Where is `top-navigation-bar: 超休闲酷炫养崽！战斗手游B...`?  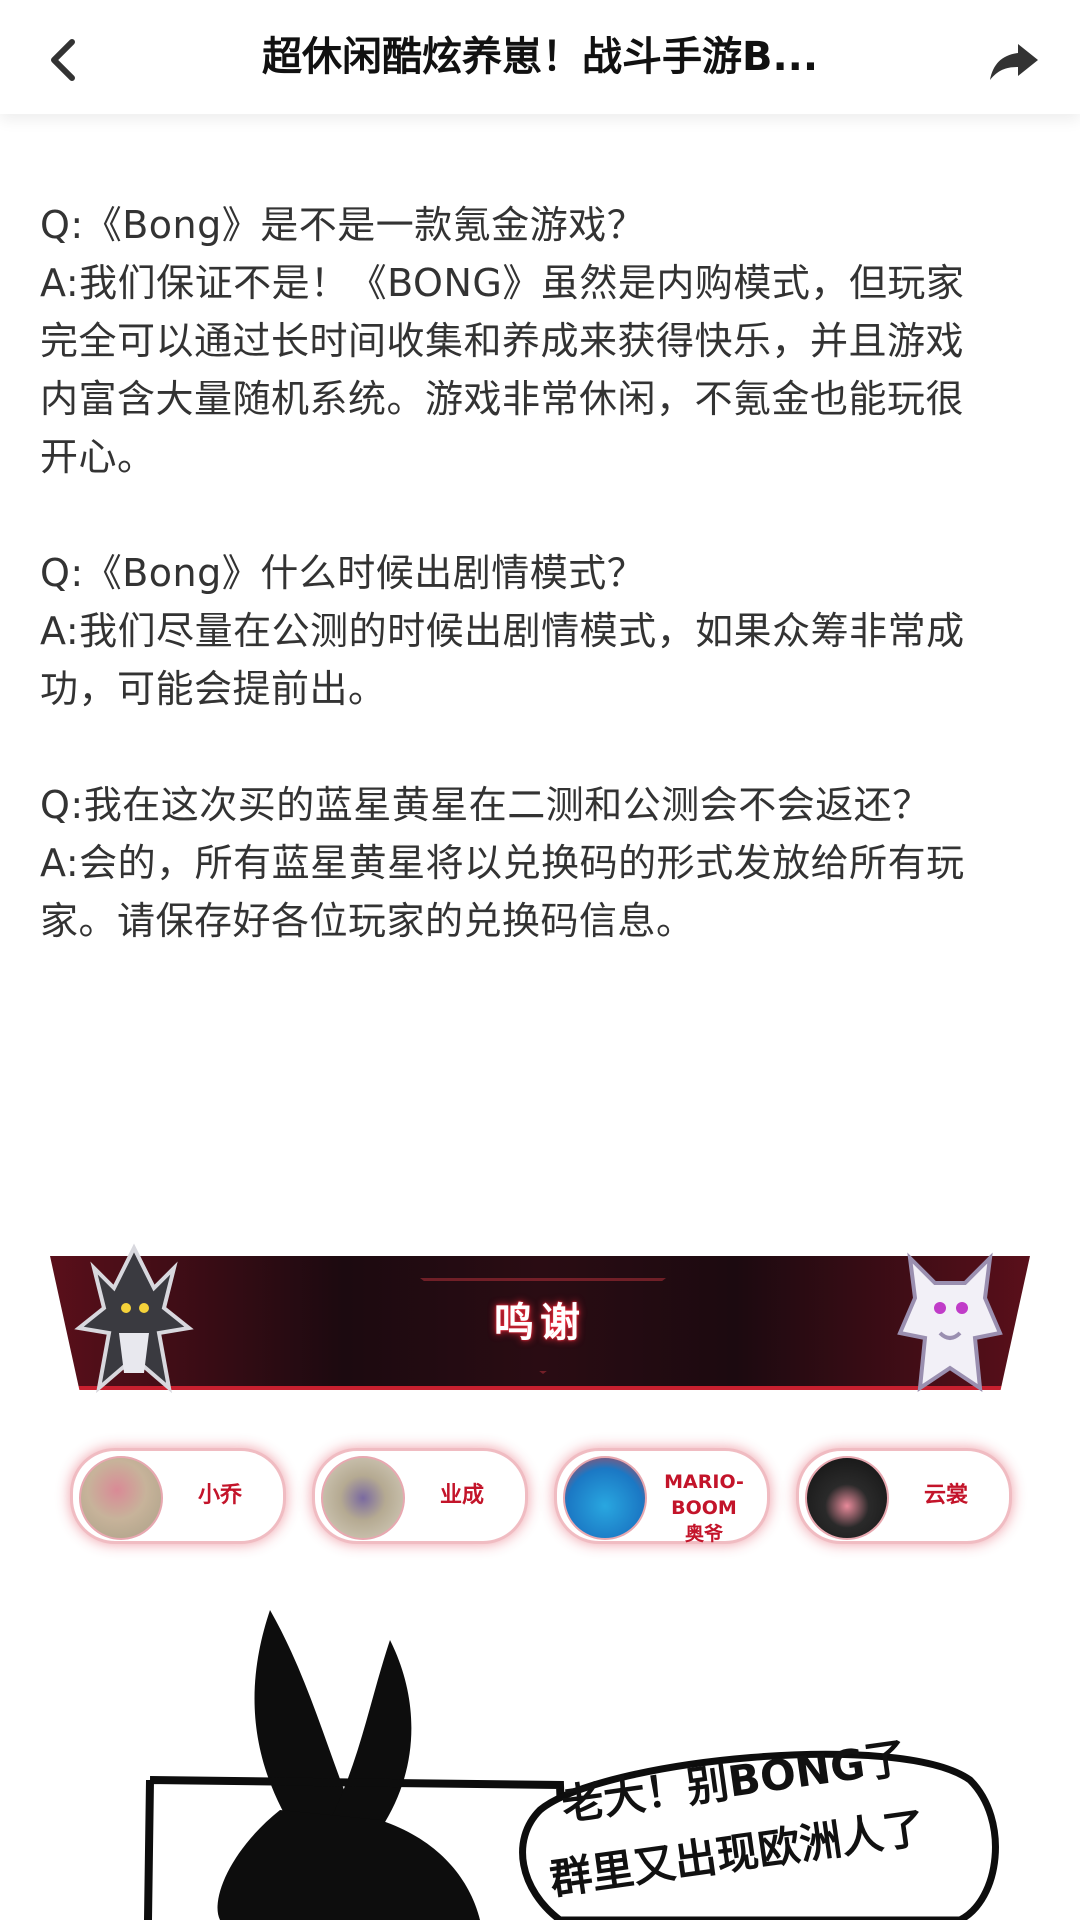
top-navigation-bar: 超休闲酷炫养崽！战斗手游B... is located at coordinates (540, 57).